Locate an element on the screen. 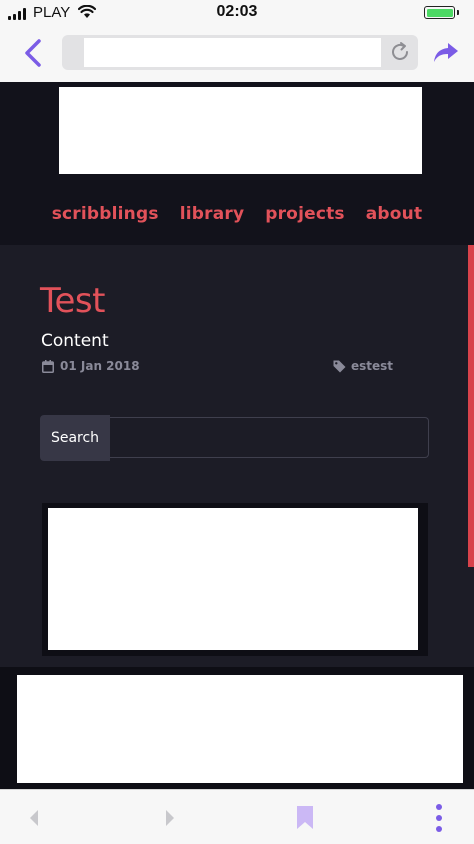  post-date: 01 Jan 2018 is located at coordinates (91, 366).